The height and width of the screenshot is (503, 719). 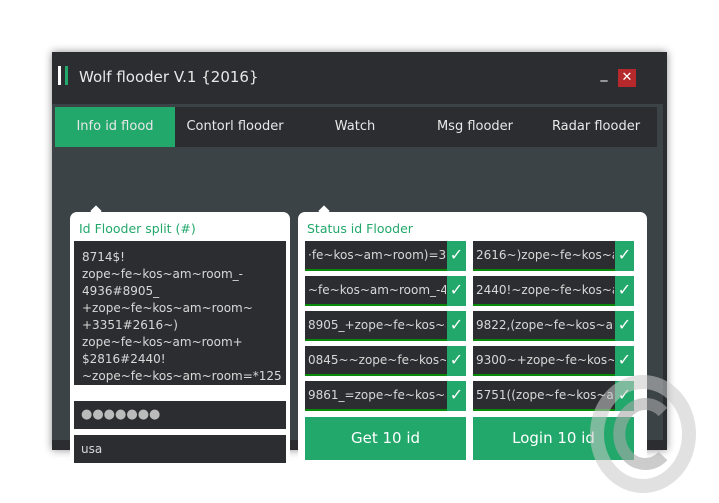 I want to click on status-row: 8905_+zope~fe~kos~a ✓, so click(x=385, y=326).